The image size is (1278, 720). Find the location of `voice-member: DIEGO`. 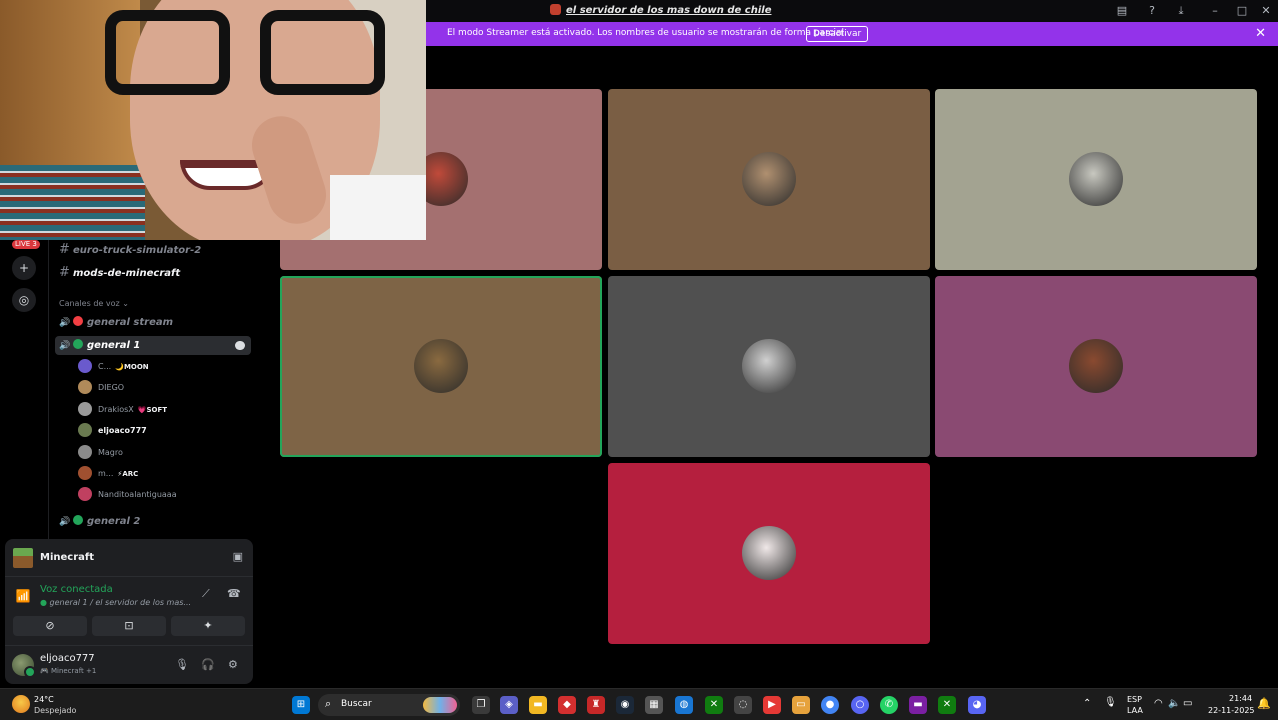

voice-member: DIEGO is located at coordinates (101, 389).